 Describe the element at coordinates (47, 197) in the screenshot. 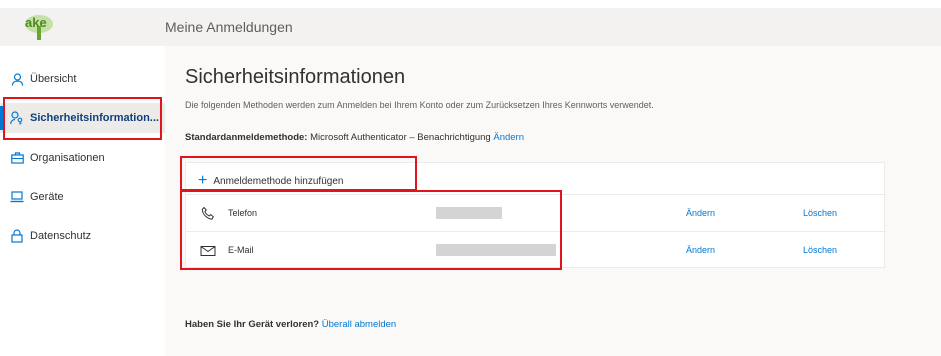

I see `sidebar-item-label: Geräte` at that location.